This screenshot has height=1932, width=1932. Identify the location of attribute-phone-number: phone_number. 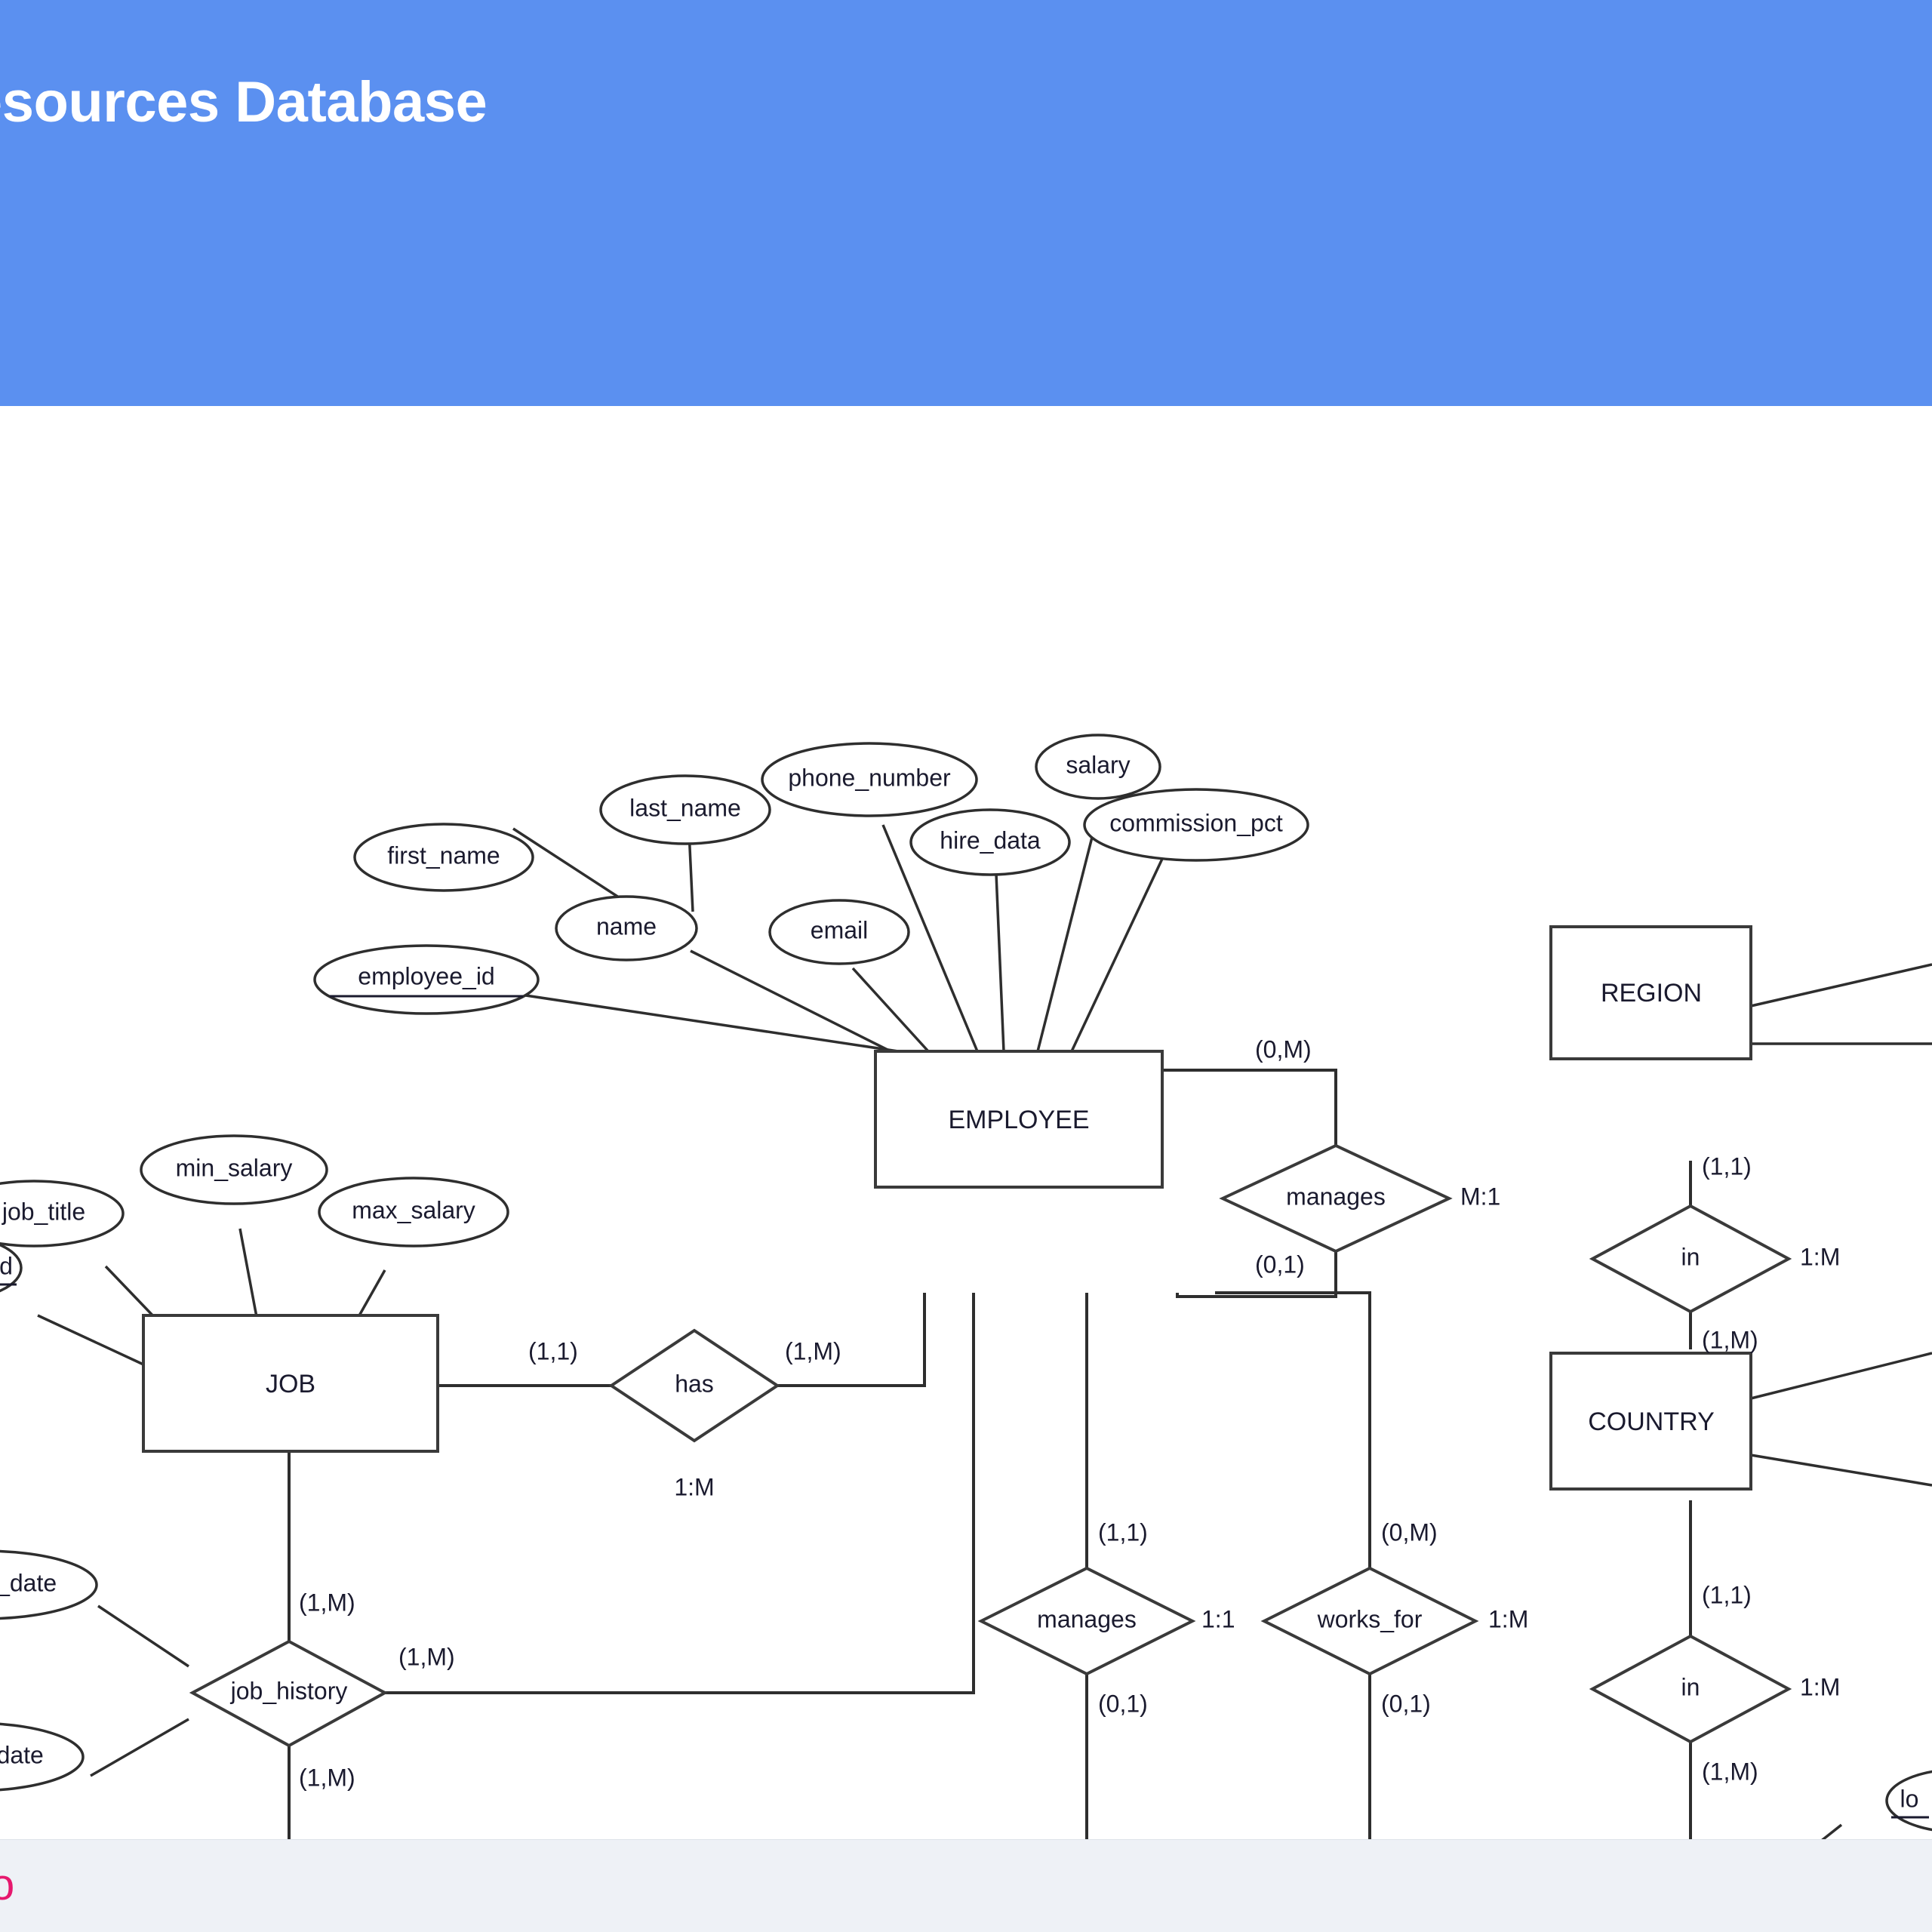
(869, 779).